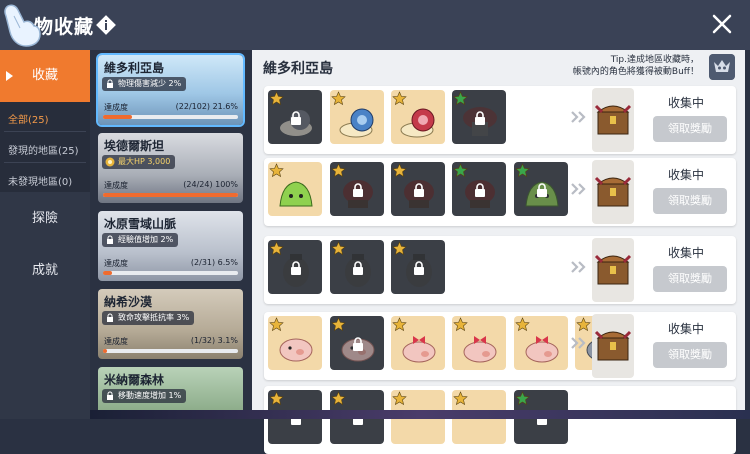 This screenshot has height=454, width=750. I want to click on region-card-elnath: 冰原雪域山脈 經驗值增加 2% 達成度 (2/31) 6.5%, so click(170, 246).